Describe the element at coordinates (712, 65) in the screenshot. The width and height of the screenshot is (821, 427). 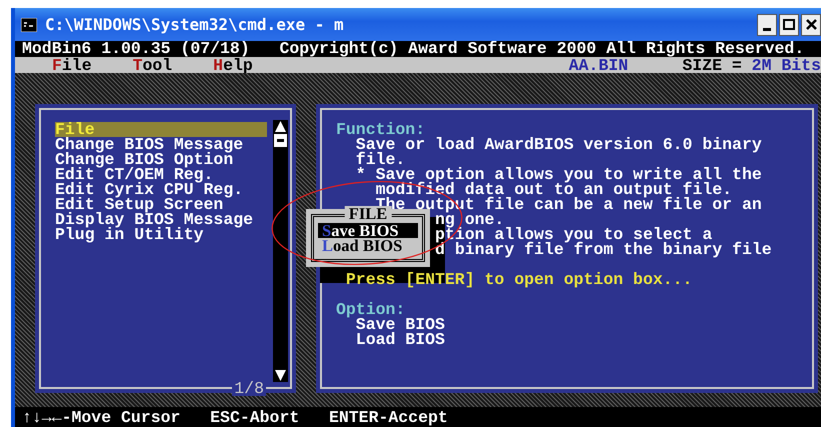
I see `size-label: SIZE =` at that location.